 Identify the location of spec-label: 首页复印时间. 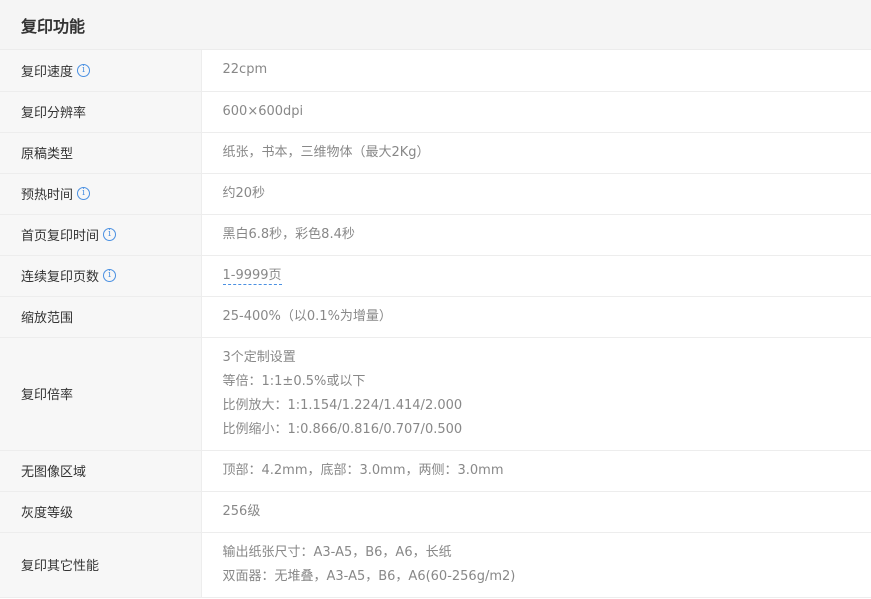
(60, 236).